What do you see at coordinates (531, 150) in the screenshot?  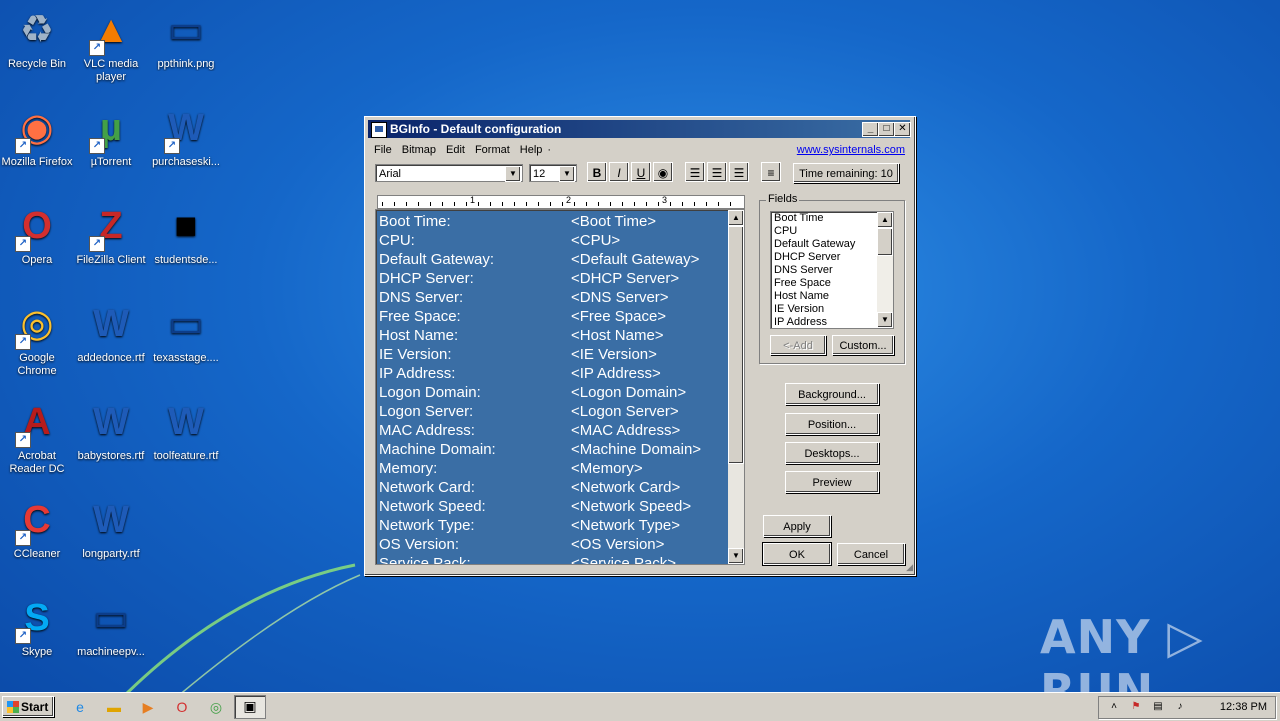 I see `menu-help: Help` at bounding box center [531, 150].